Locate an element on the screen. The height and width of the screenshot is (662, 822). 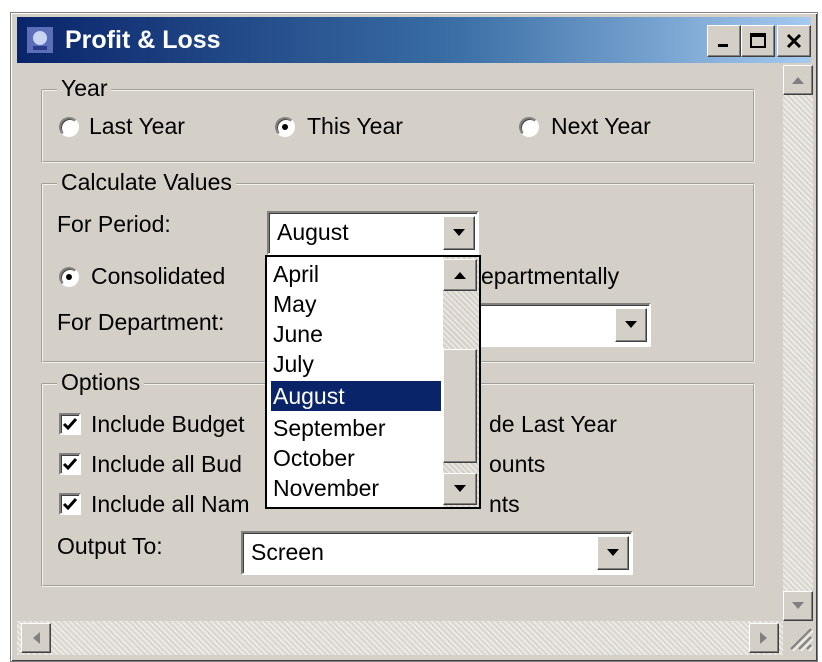
calculate-values-title: Calculate Values is located at coordinates (146, 182).